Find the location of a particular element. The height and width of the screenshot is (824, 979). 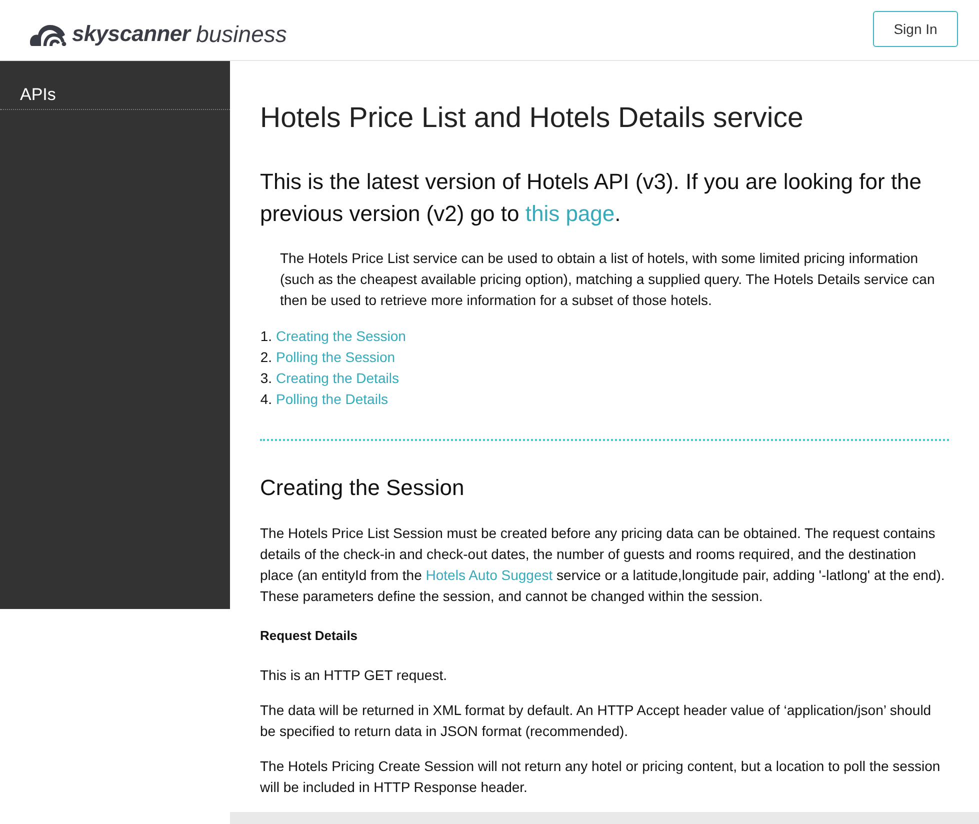

link: Hotels Auto Suggest is located at coordinates (489, 575).